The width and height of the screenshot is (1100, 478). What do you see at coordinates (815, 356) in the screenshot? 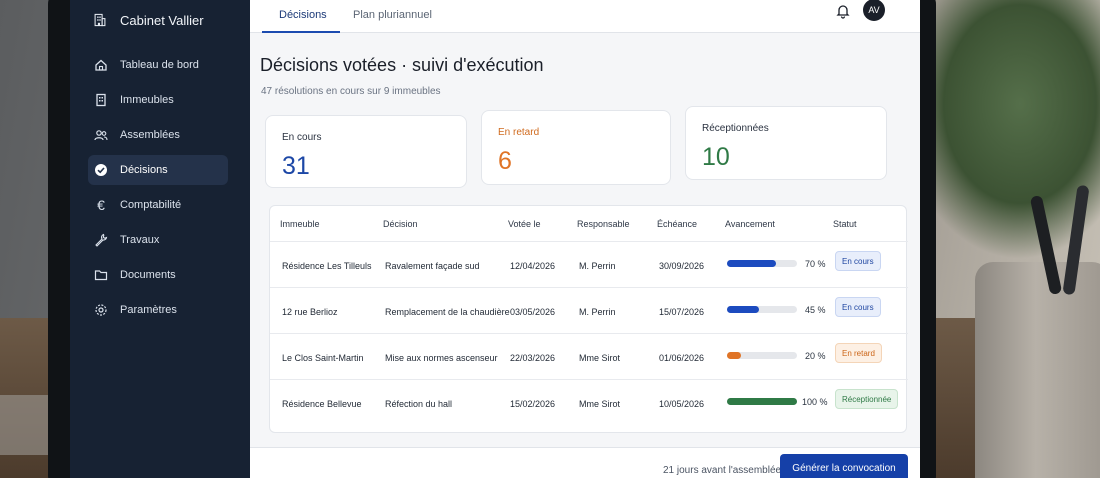
I see `progress-label: 20 %` at bounding box center [815, 356].